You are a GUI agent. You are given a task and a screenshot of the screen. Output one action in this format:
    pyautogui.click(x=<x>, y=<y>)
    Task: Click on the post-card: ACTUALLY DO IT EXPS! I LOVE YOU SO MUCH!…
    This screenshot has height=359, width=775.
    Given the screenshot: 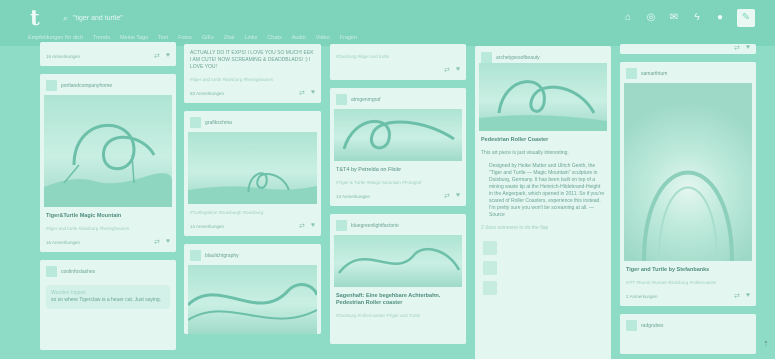 What is the action you would take?
    pyautogui.click(x=252, y=73)
    